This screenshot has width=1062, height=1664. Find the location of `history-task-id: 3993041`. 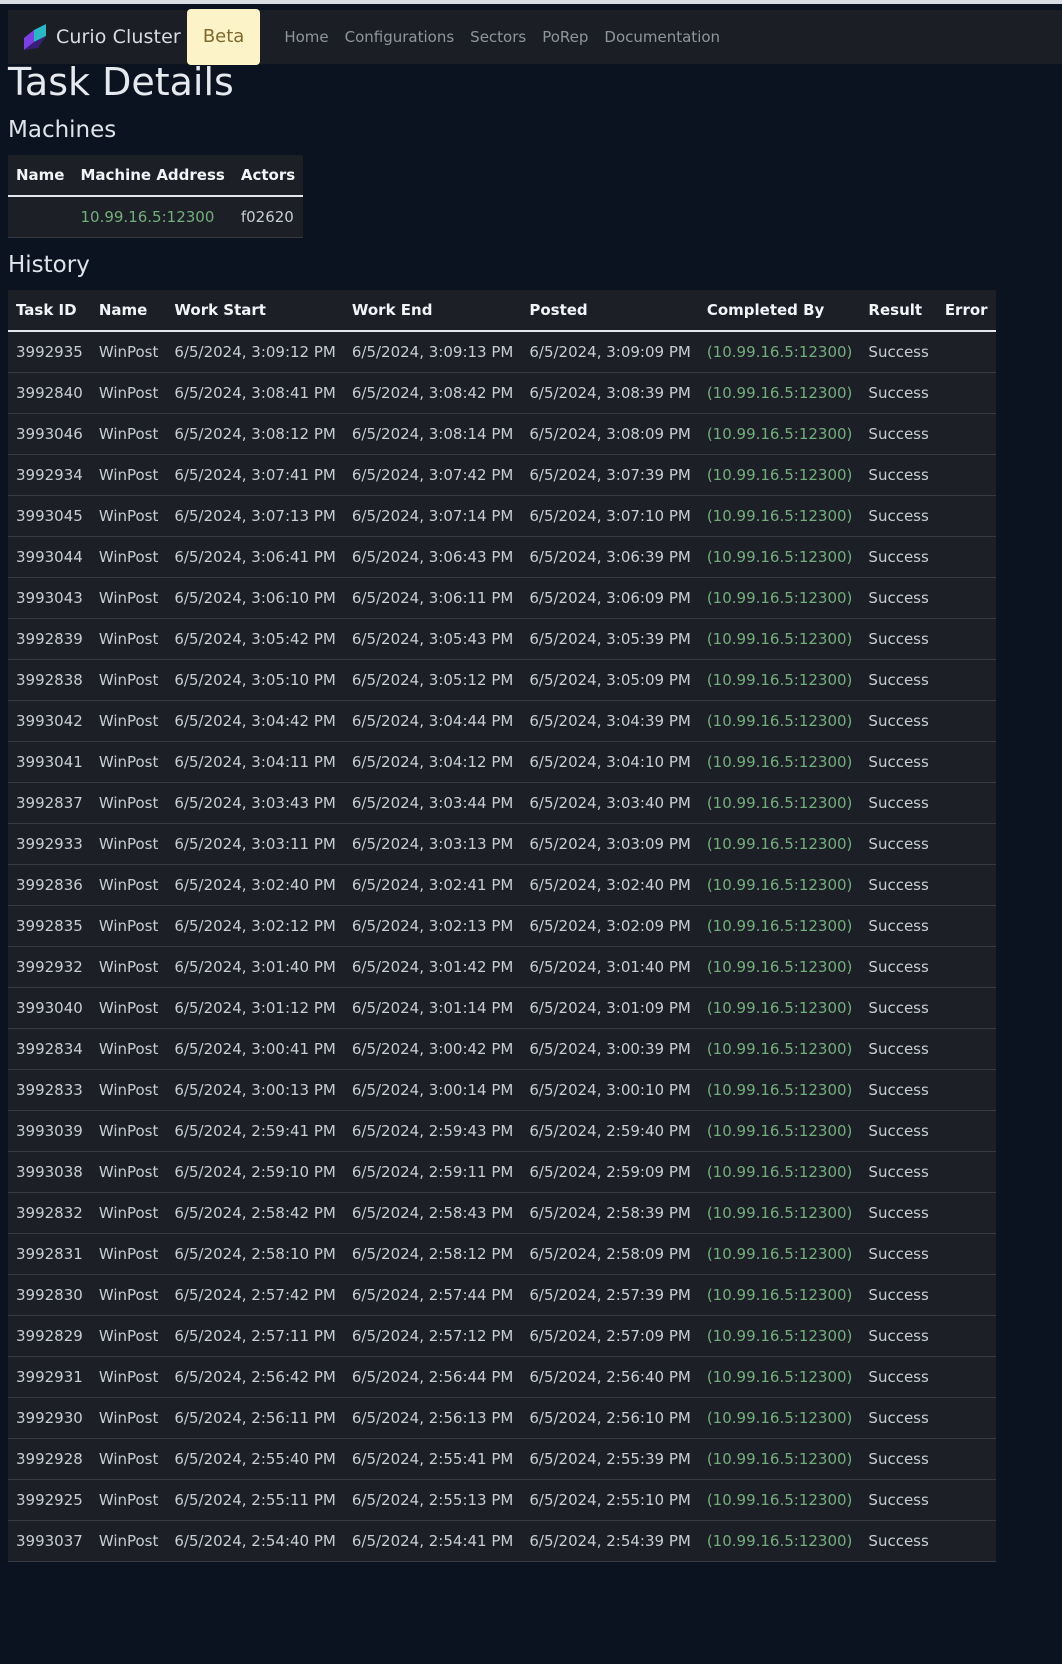

history-task-id: 3993041 is located at coordinates (49, 762).